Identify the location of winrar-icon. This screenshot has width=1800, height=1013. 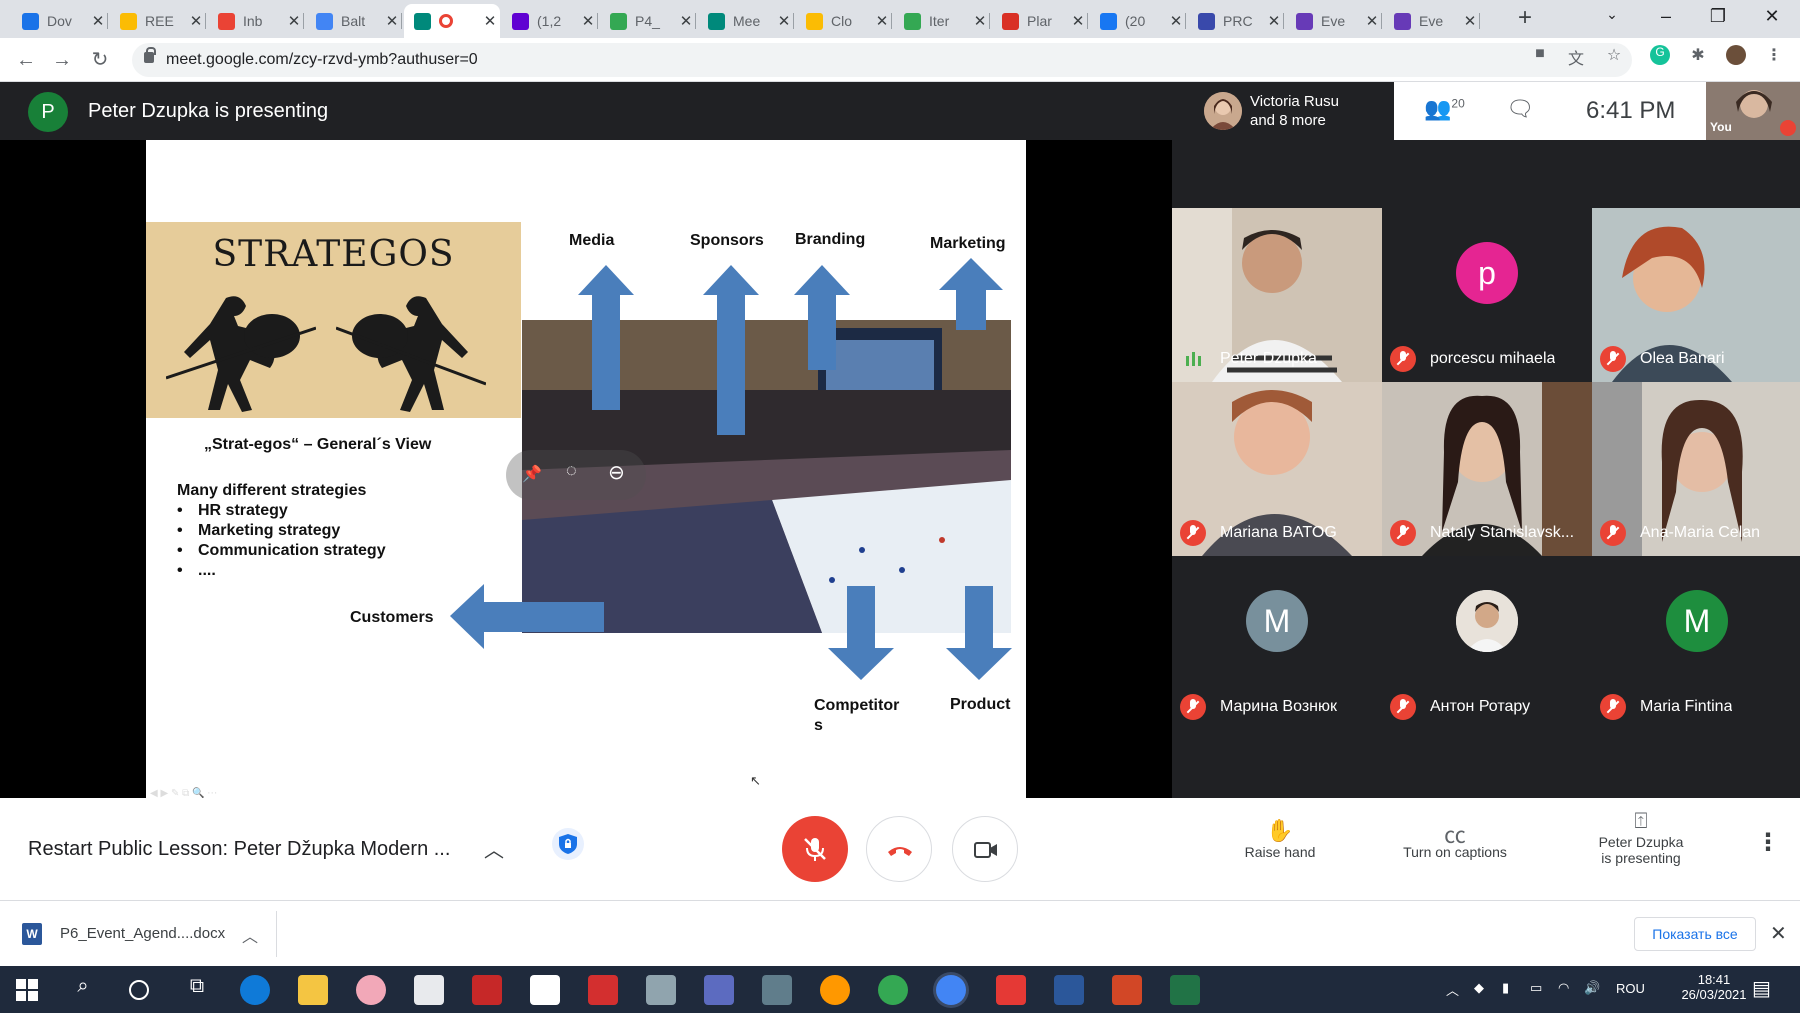
(1011, 990).